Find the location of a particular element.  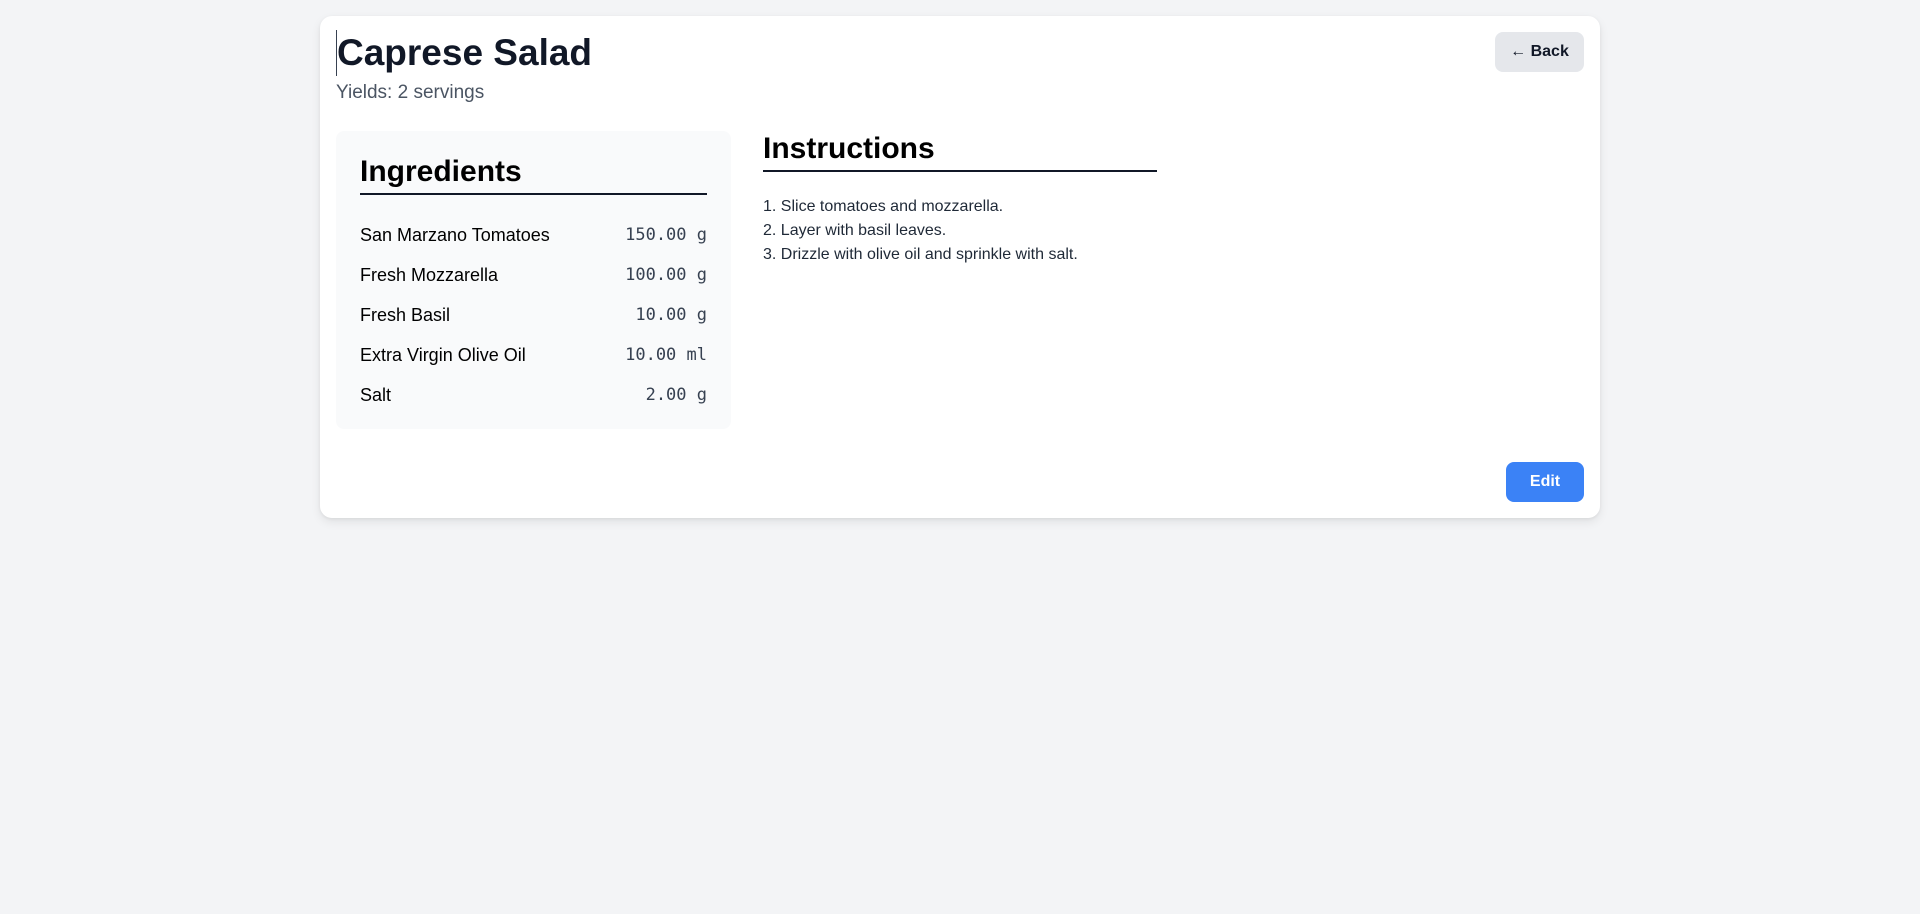

ingredient-quantity: 10.00 g is located at coordinates (671, 315).